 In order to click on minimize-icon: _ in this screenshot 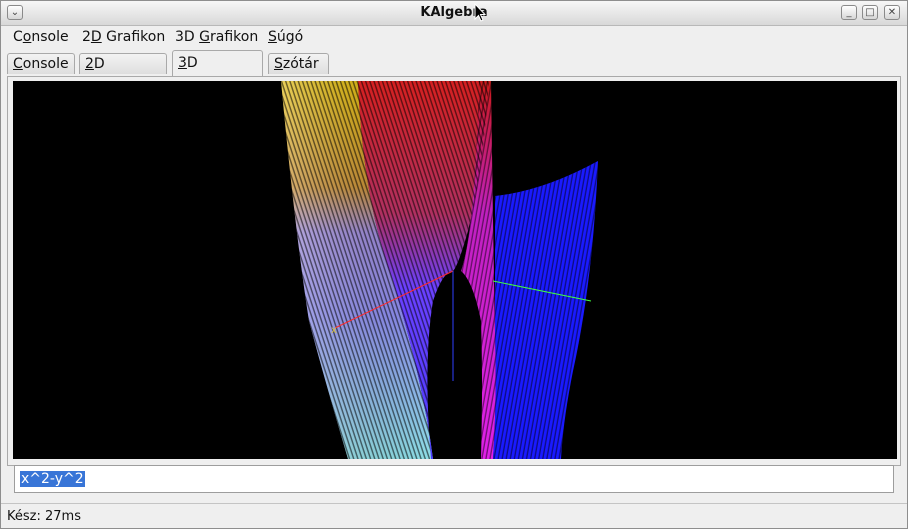, I will do `click(849, 12)`.